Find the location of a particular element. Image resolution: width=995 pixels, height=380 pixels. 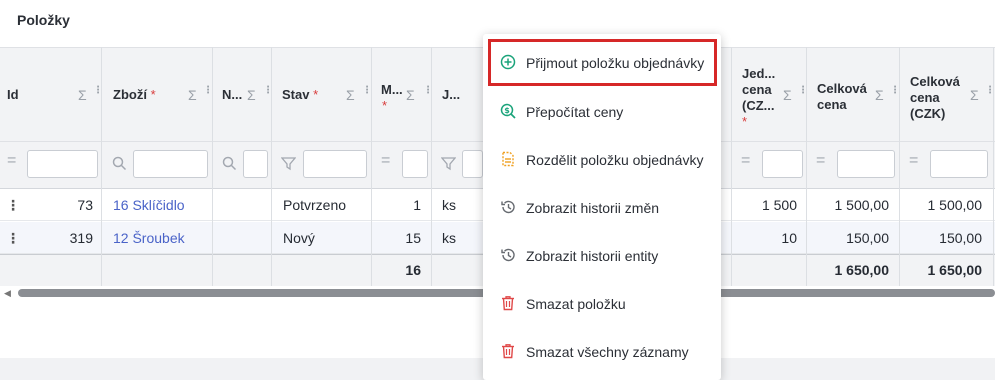

cell-id: 319 is located at coordinates (81, 238).